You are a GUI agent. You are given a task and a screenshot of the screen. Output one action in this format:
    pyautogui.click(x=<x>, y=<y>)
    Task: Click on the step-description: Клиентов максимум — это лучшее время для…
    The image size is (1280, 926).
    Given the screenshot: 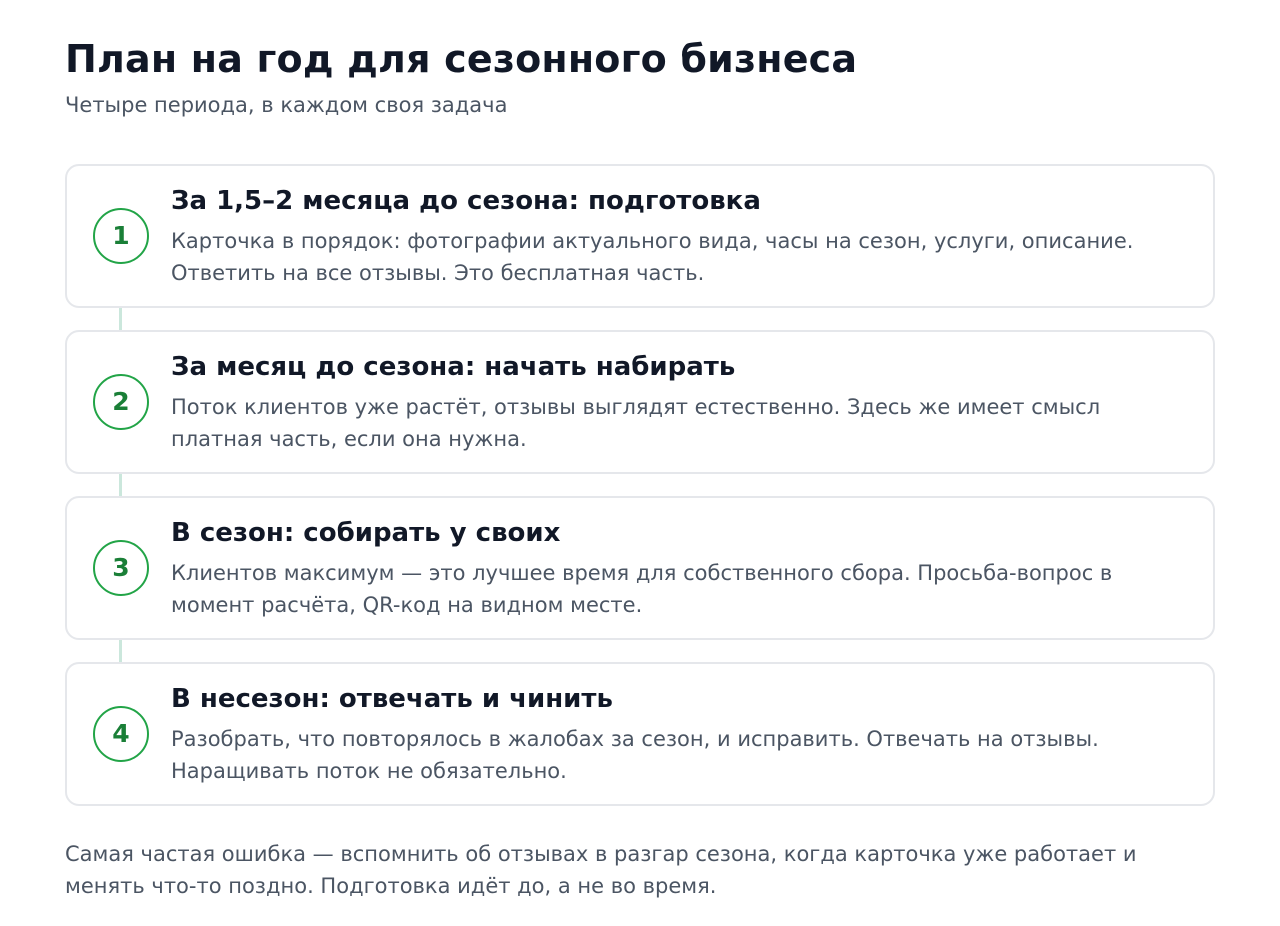 What is the action you would take?
    pyautogui.click(x=642, y=589)
    